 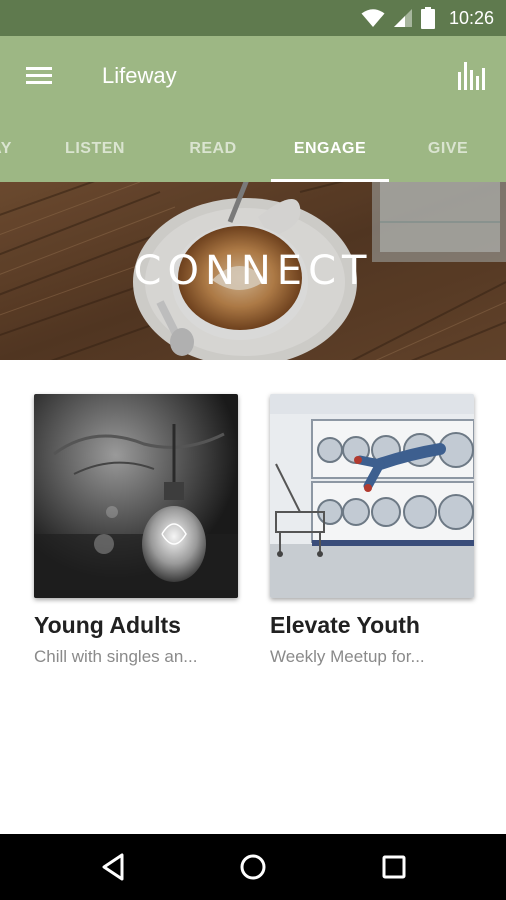 What do you see at coordinates (8, 149) in the screenshot?
I see `tab-pray: AY` at bounding box center [8, 149].